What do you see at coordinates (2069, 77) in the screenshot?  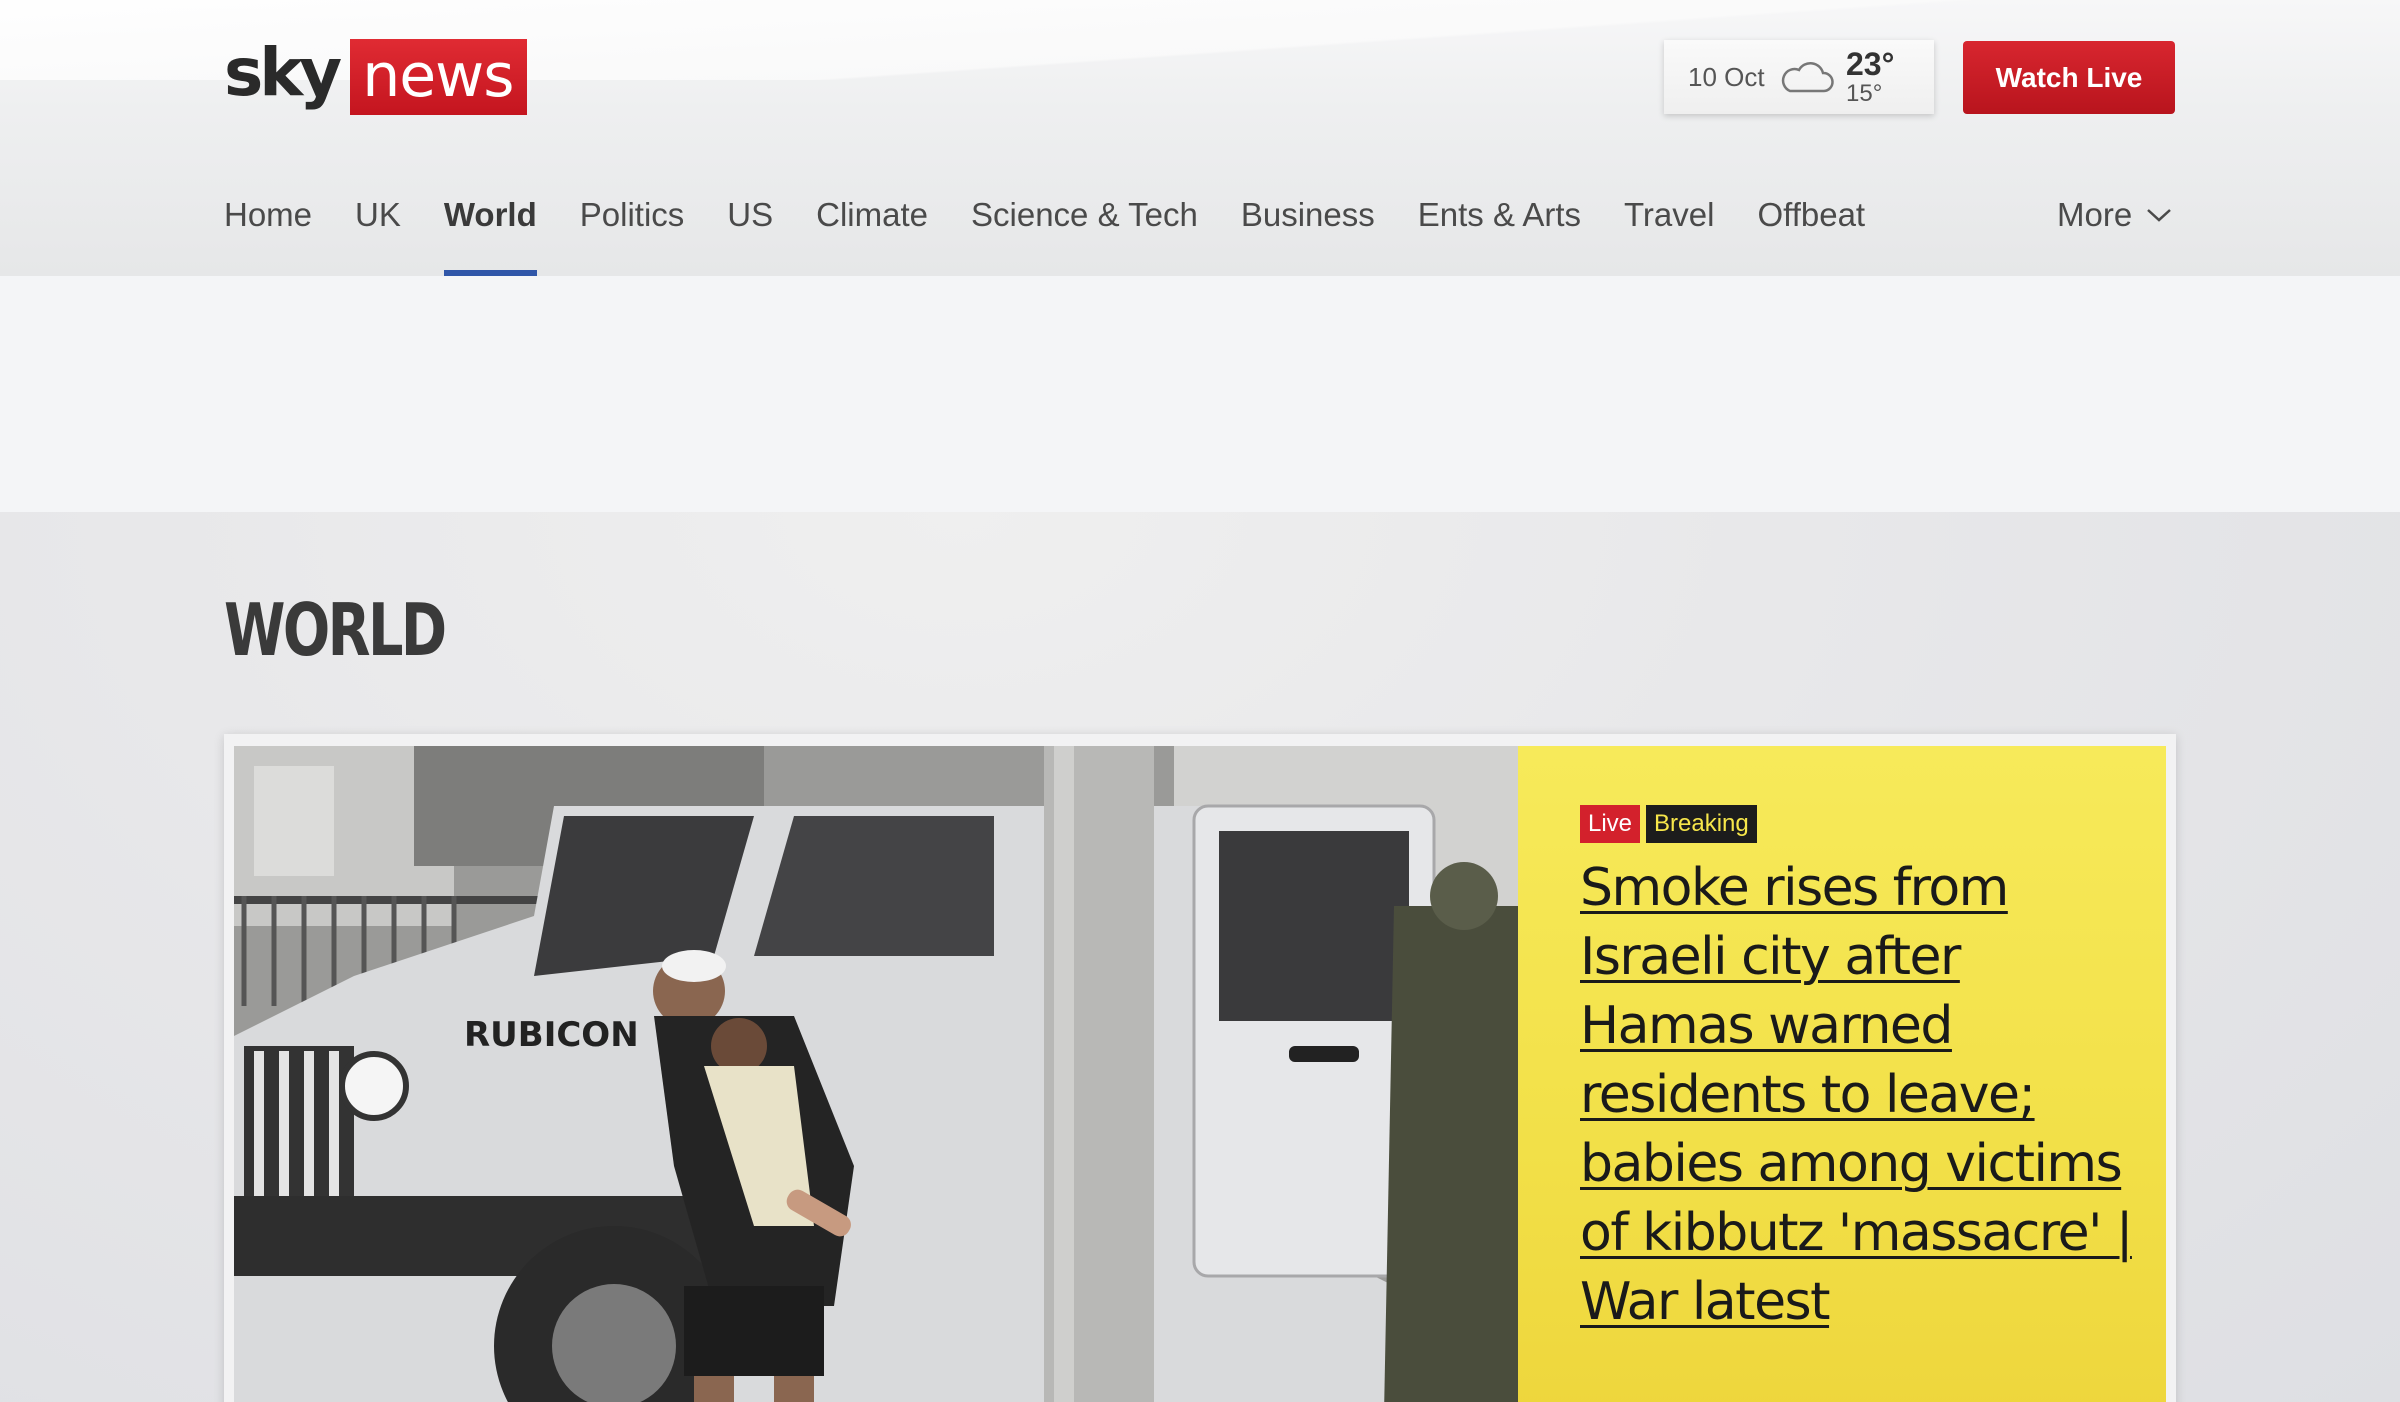 I see `watch-live-button: Watch Live` at bounding box center [2069, 77].